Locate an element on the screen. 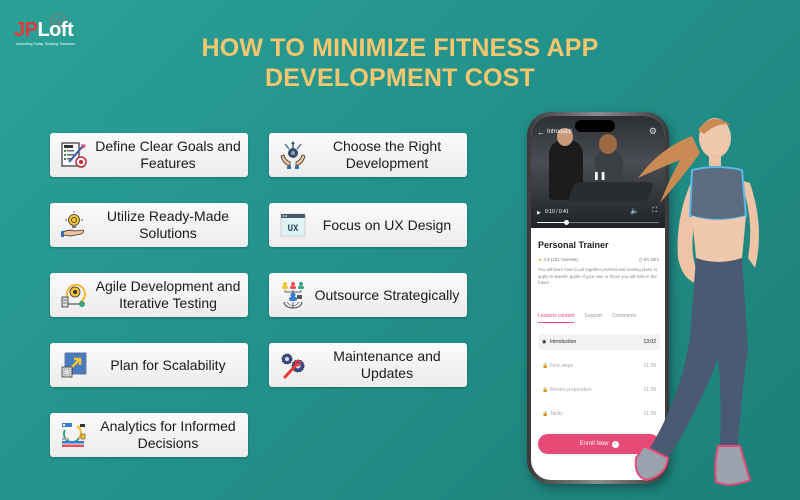  logo-jp: JP is located at coordinates (26, 30).